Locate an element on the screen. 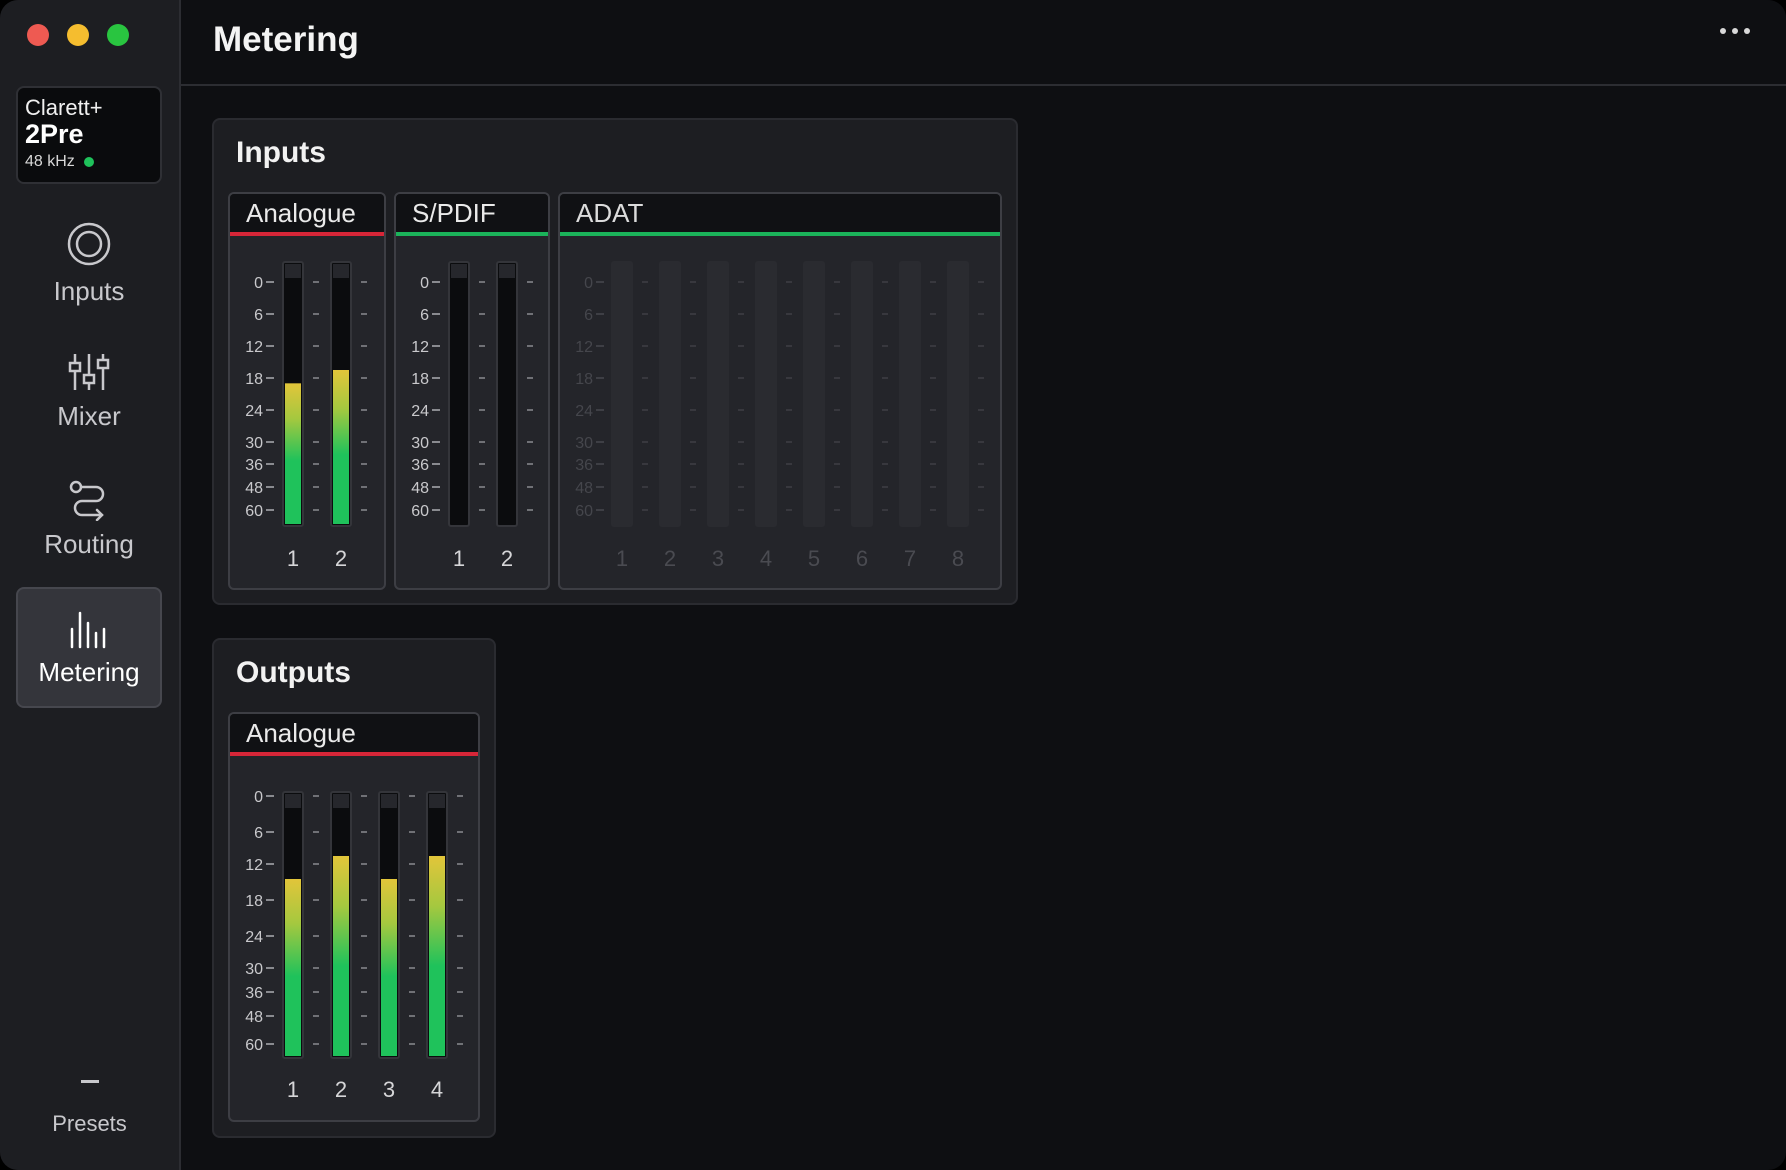 This screenshot has height=1170, width=1786. meter-svg: 06121824303648601 2 3 4 5 6 7 8 is located at coordinates (779, 416).